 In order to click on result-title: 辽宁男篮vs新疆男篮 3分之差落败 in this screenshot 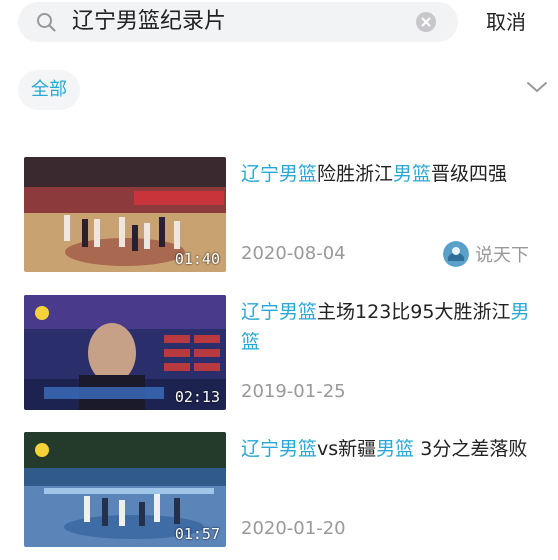, I will do `click(391, 449)`.